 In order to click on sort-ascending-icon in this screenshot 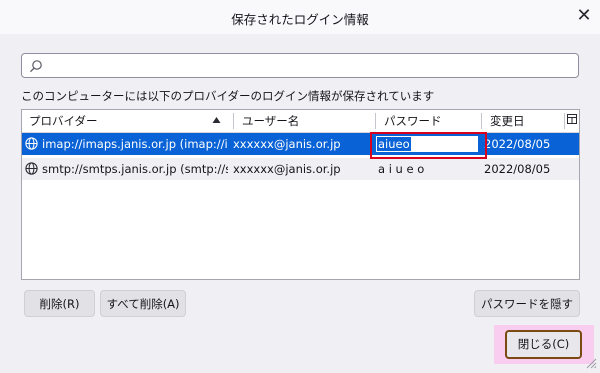, I will do `click(216, 120)`.